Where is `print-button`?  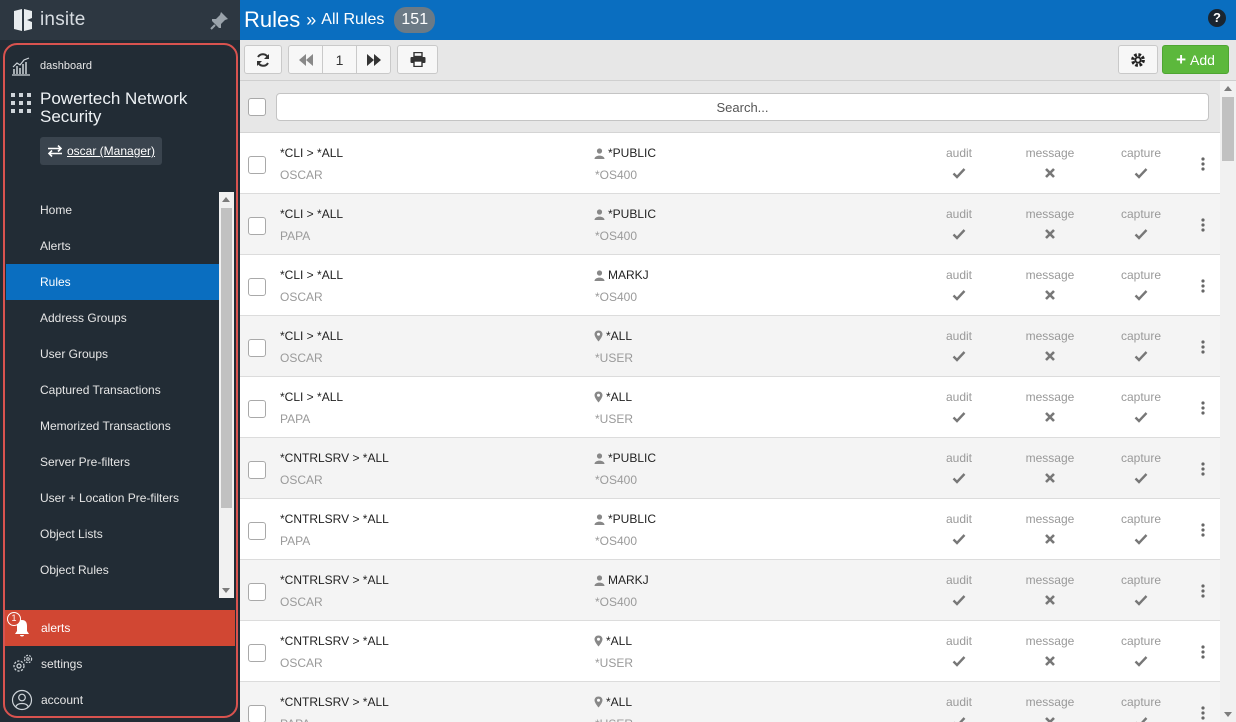
print-button is located at coordinates (417, 59).